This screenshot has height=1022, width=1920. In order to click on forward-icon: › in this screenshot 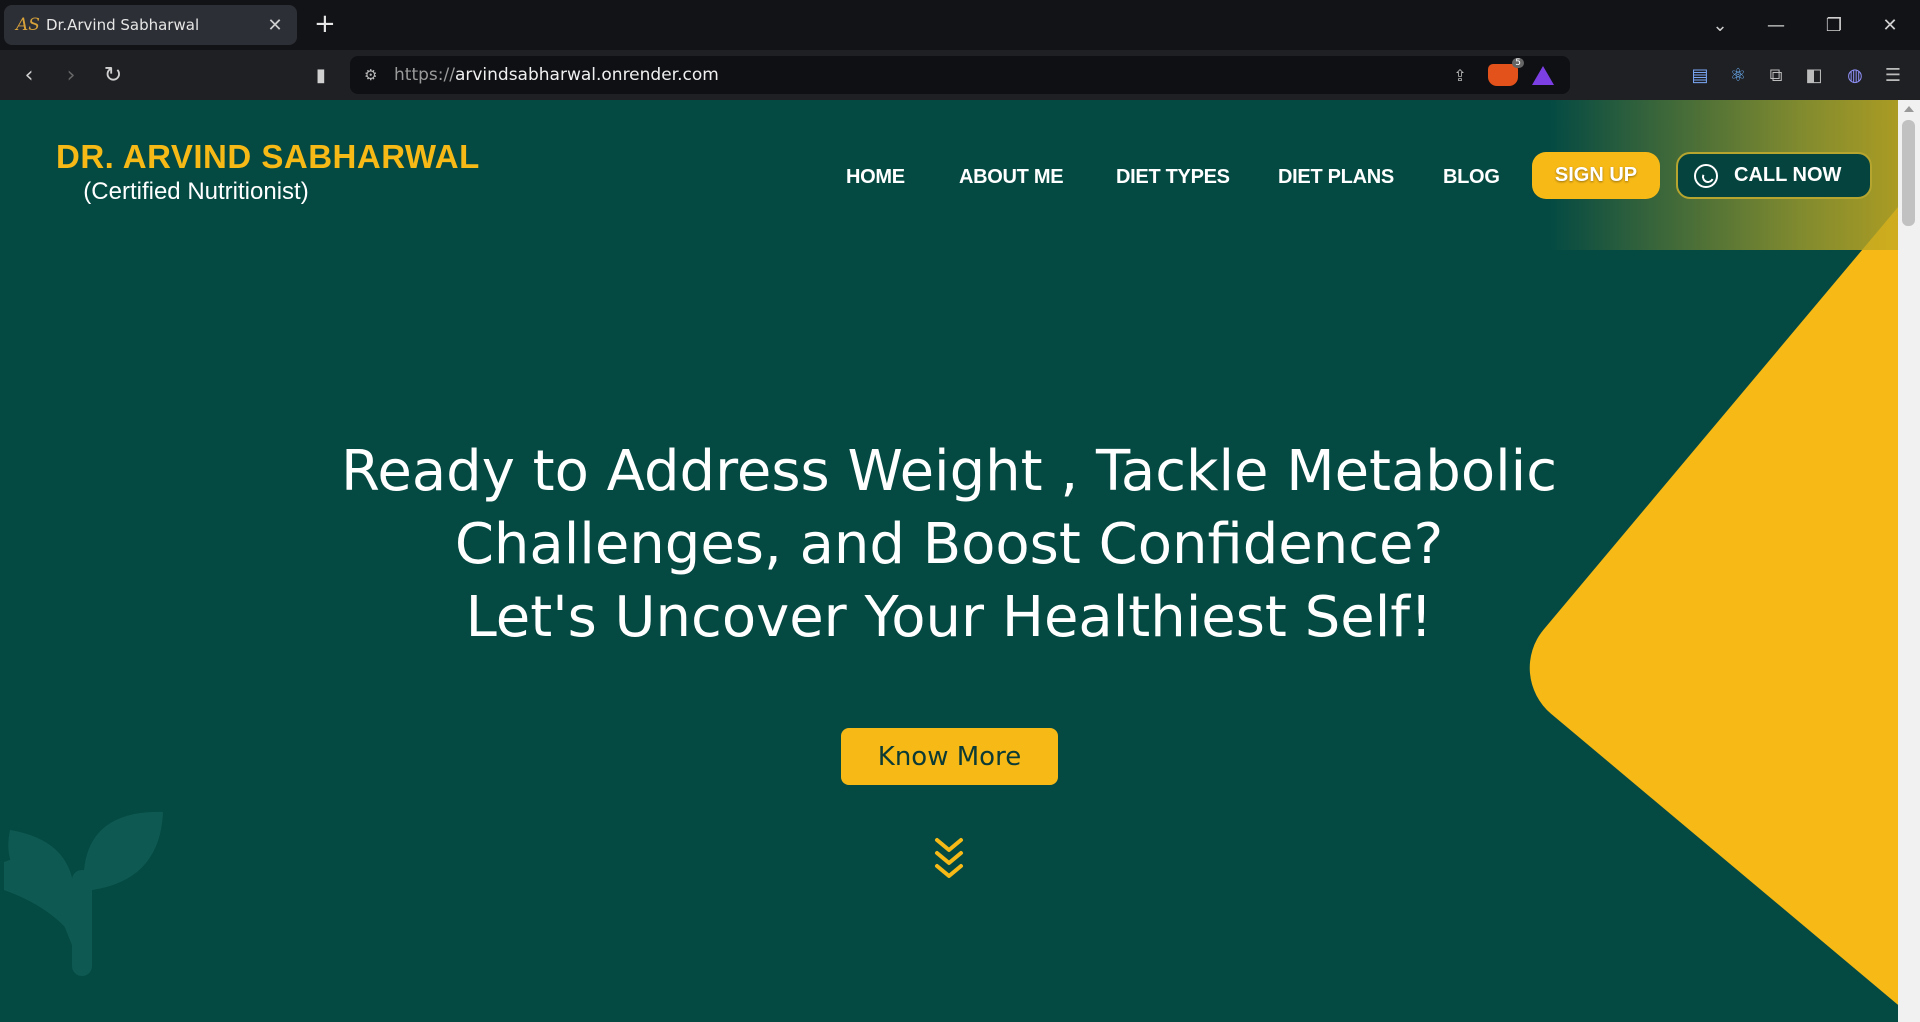, I will do `click(71, 75)`.